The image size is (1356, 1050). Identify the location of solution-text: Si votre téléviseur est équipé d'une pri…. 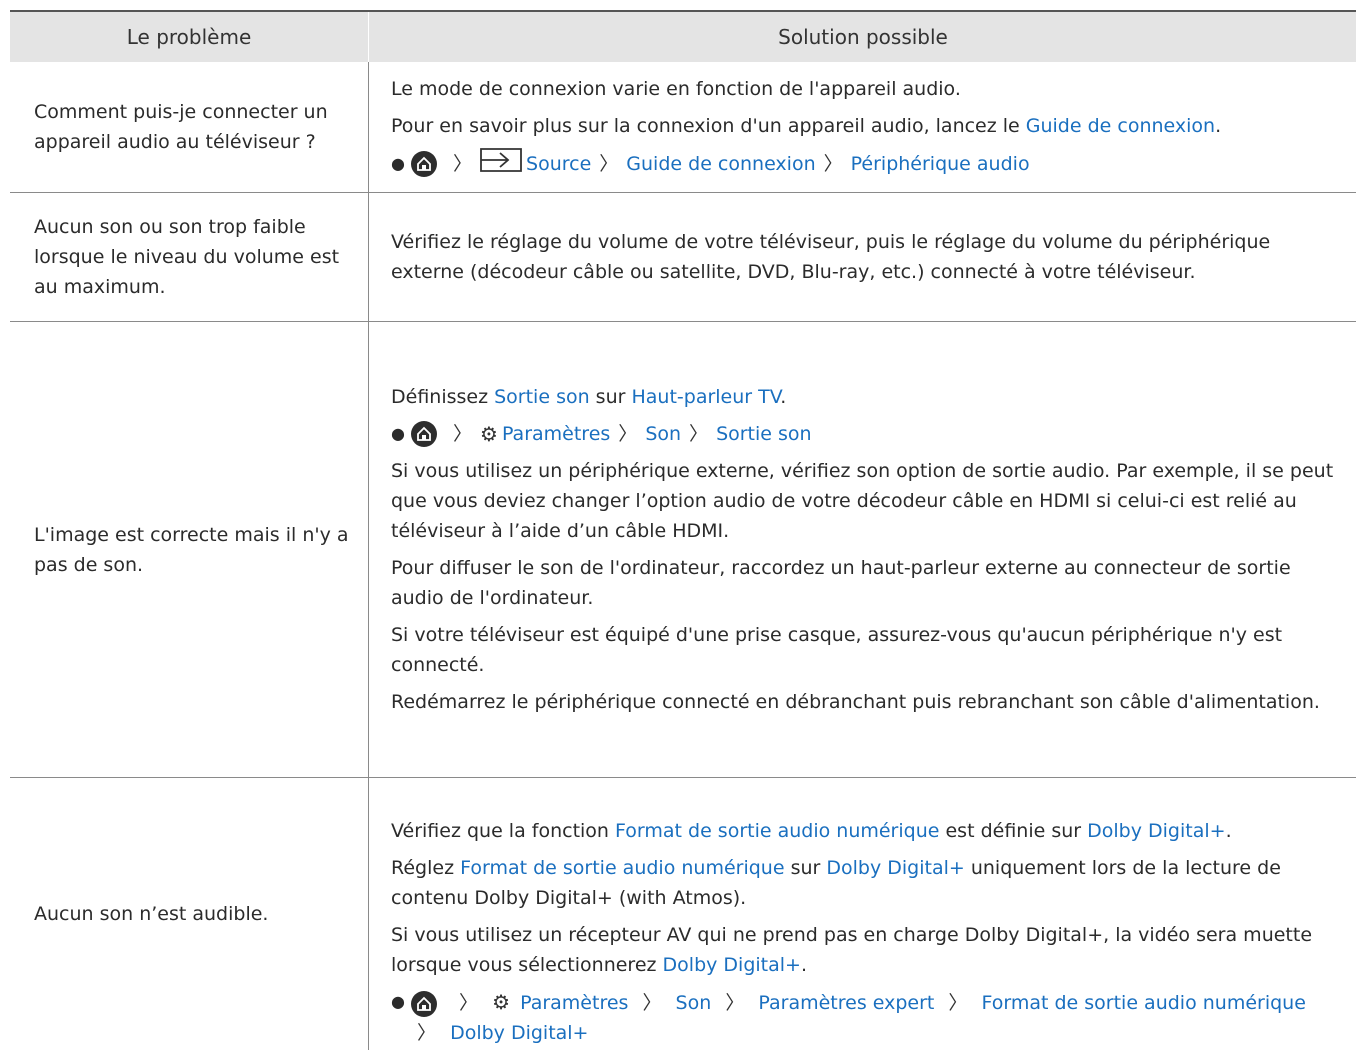
(837, 650).